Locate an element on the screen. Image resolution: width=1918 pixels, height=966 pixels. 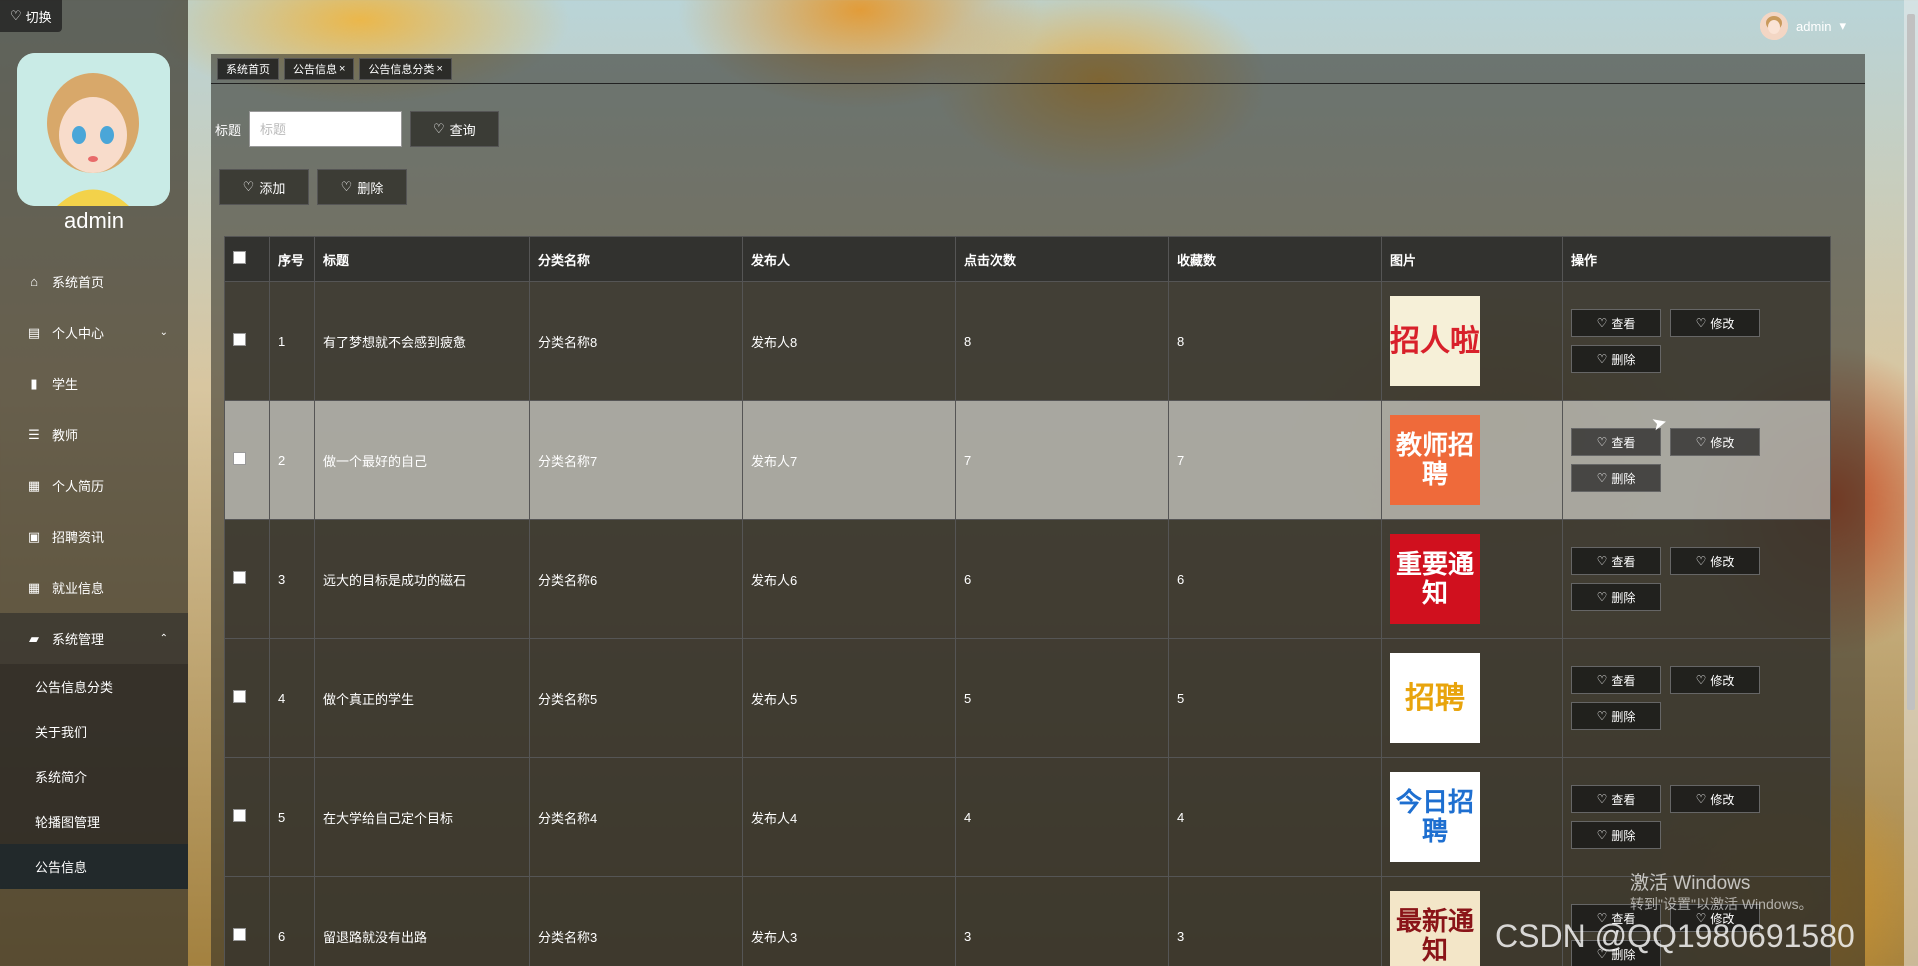
search-input is located at coordinates (326, 129).